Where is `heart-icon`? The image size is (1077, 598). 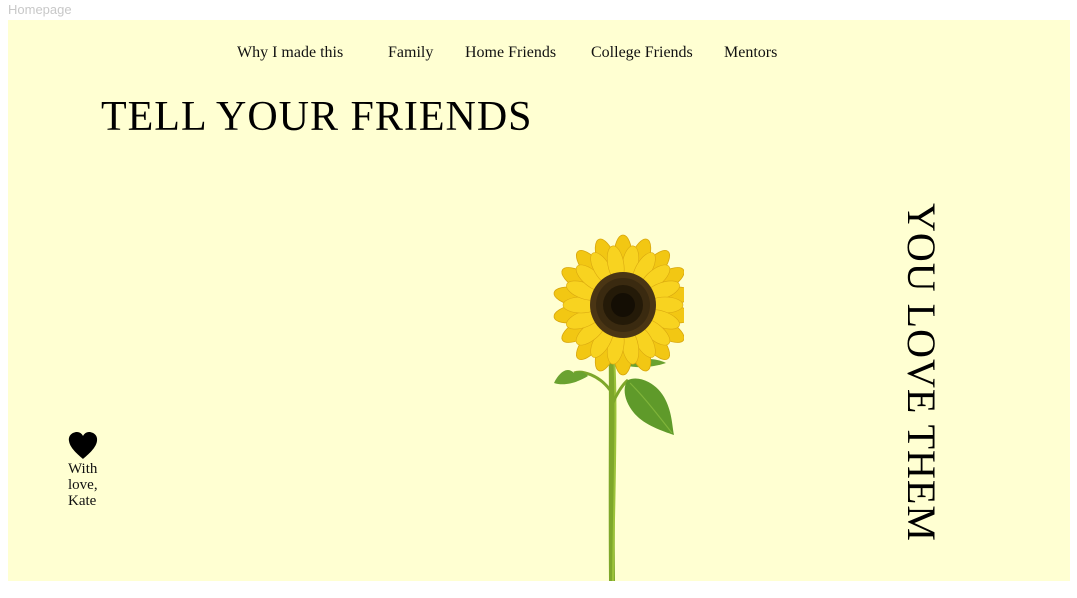 heart-icon is located at coordinates (83, 445).